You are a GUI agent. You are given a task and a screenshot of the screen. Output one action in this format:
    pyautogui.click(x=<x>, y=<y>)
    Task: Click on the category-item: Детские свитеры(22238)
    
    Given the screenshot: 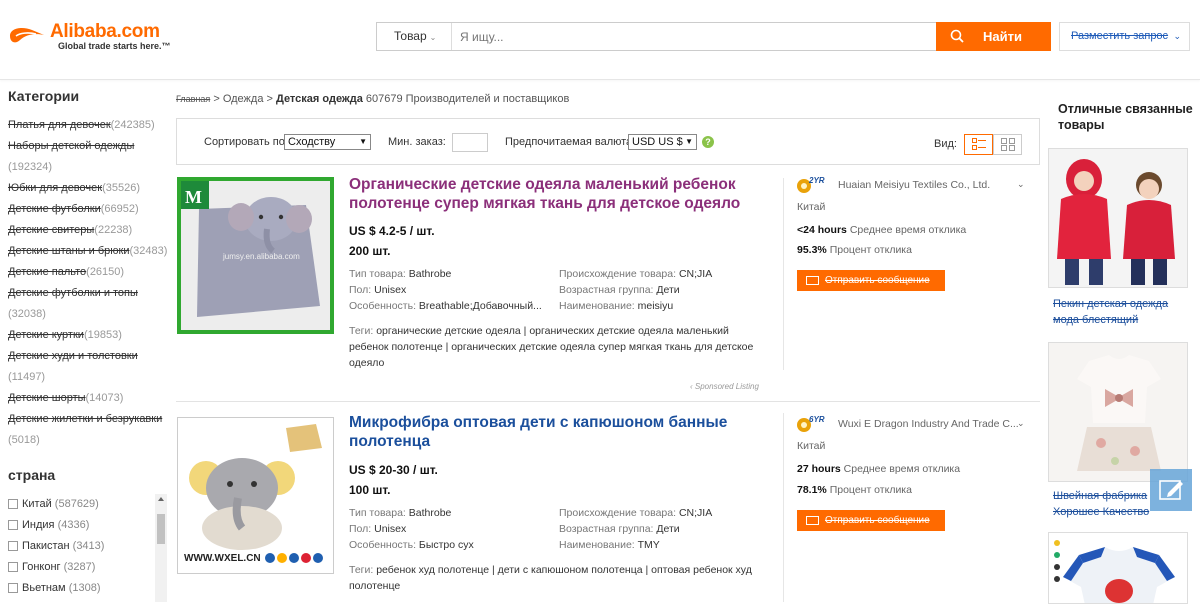 What is the action you would take?
    pyautogui.click(x=88, y=230)
    